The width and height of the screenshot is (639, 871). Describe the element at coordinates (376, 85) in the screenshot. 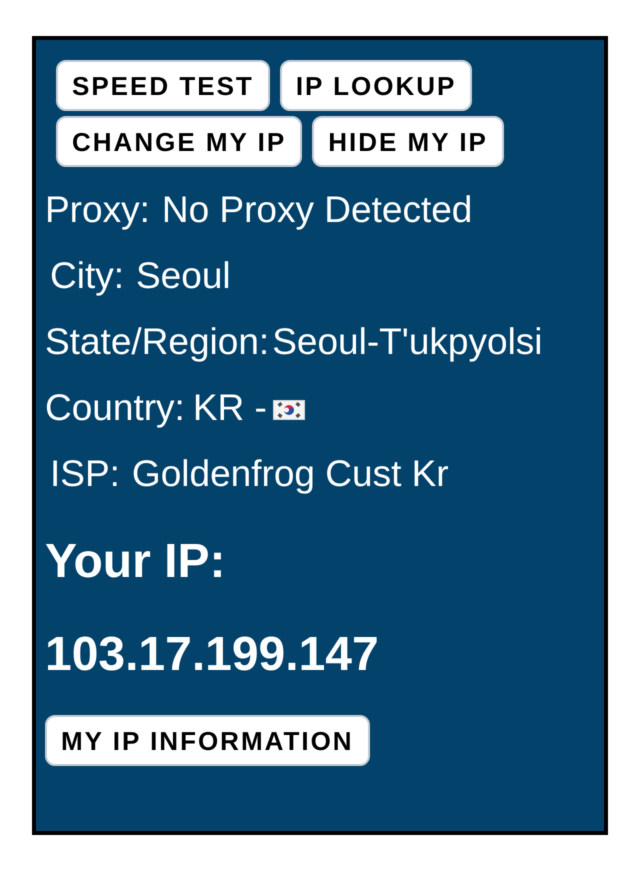

I see `nav-button: IP LOOKUP` at that location.